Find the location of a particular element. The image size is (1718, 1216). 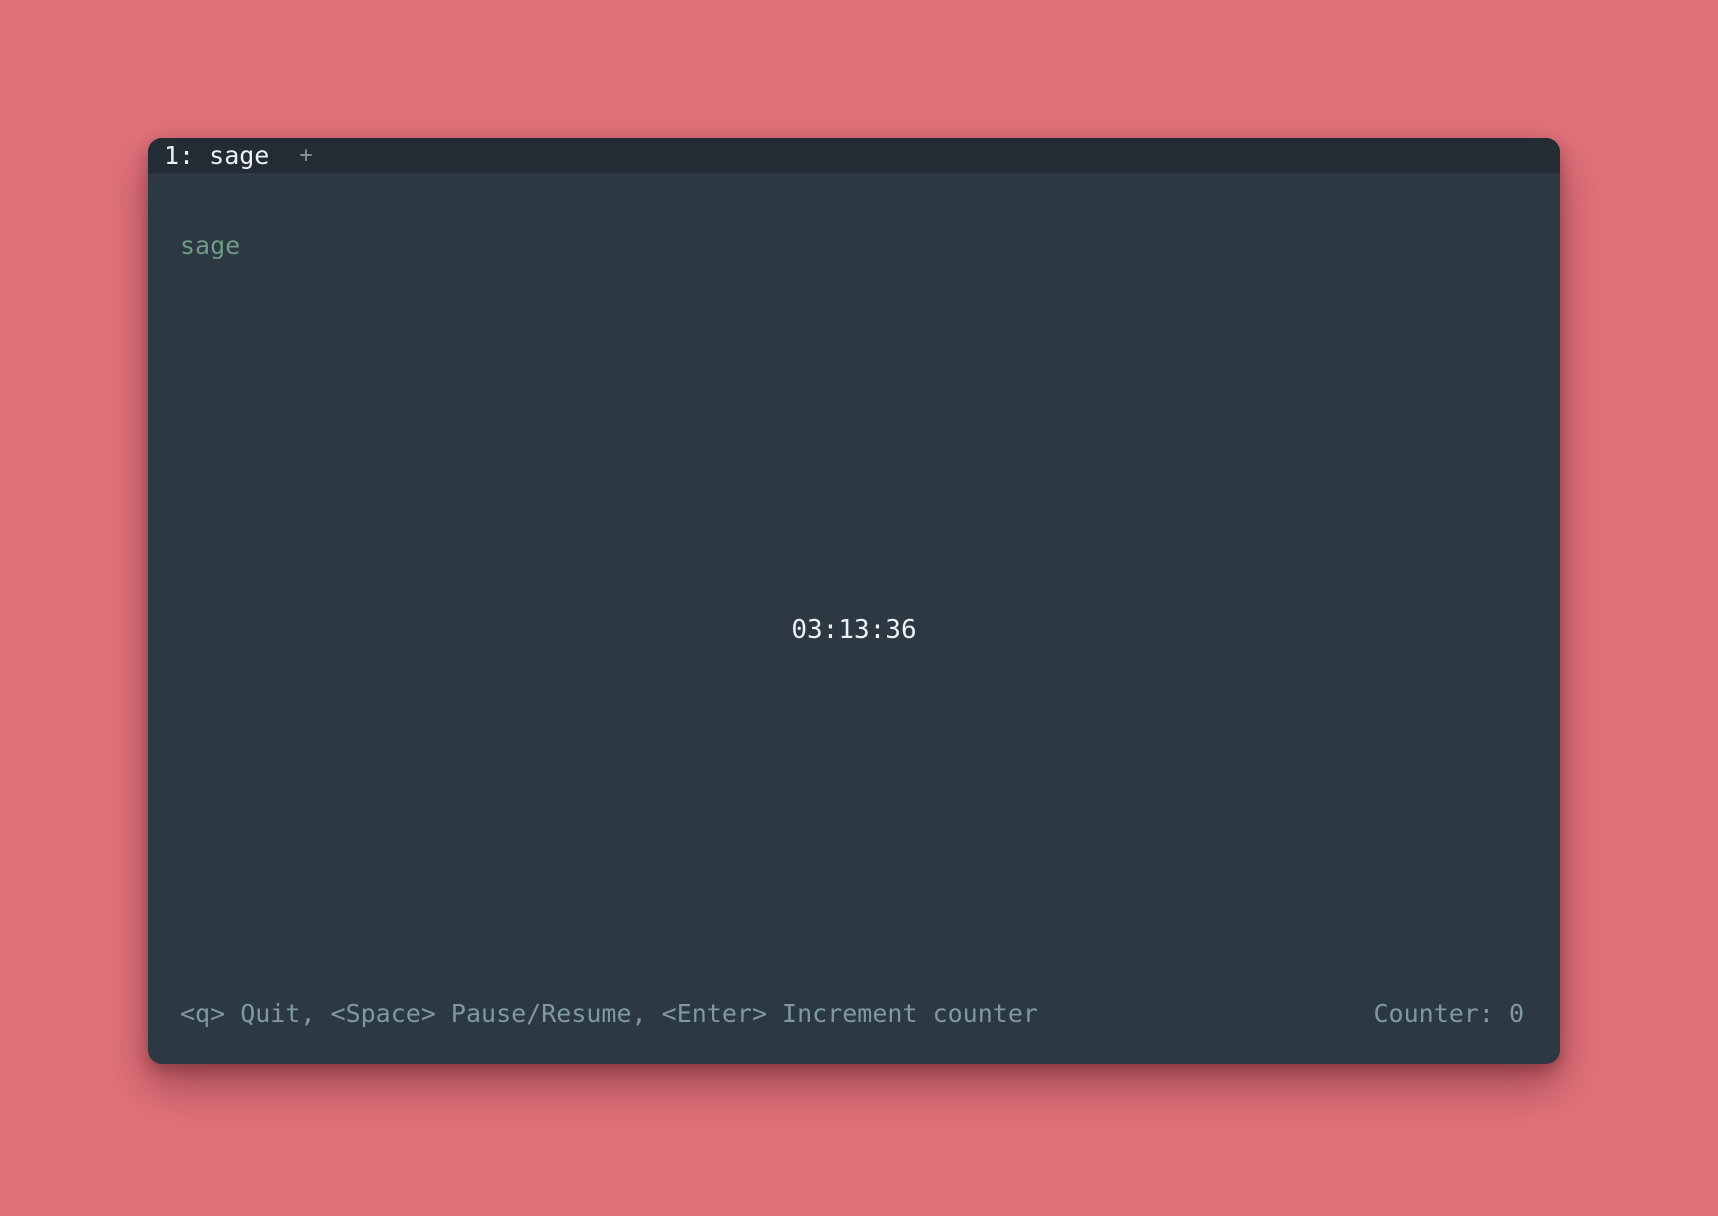

counter-status: Counter: 0 is located at coordinates (1448, 1013).